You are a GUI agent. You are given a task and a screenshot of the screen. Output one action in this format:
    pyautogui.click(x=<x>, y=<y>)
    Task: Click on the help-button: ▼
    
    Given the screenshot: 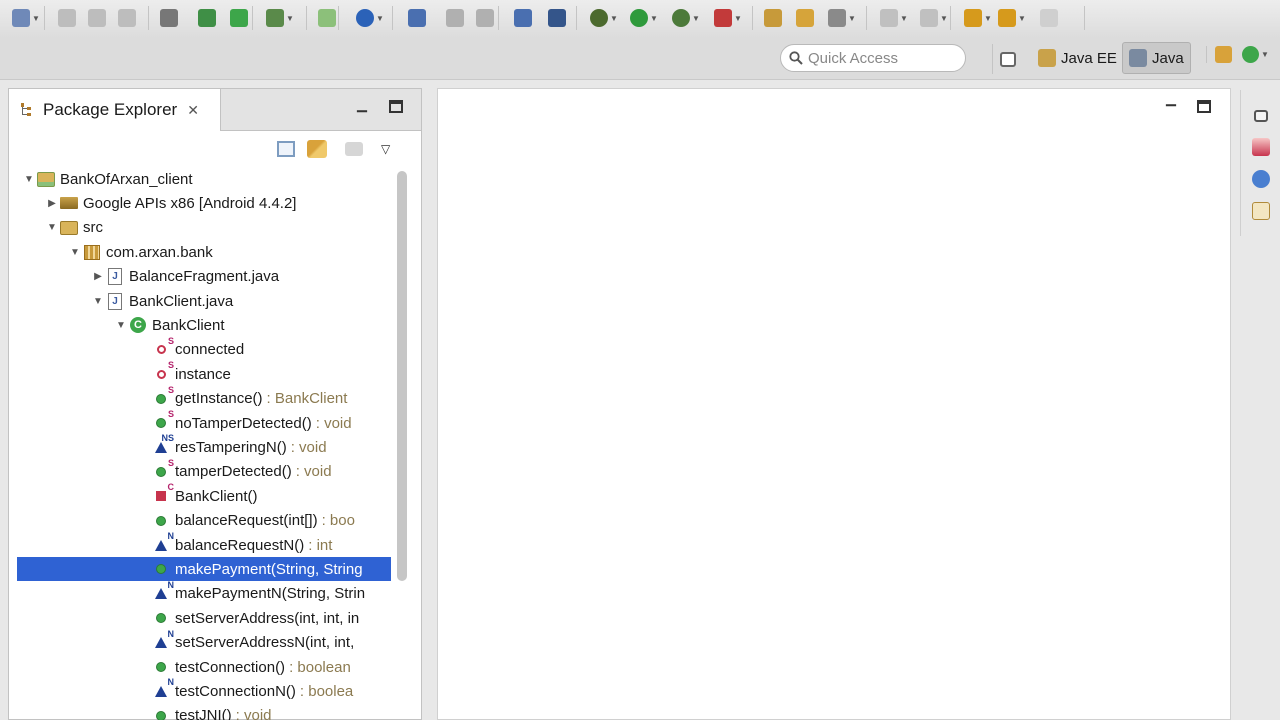 What is the action you would take?
    pyautogui.click(x=370, y=18)
    